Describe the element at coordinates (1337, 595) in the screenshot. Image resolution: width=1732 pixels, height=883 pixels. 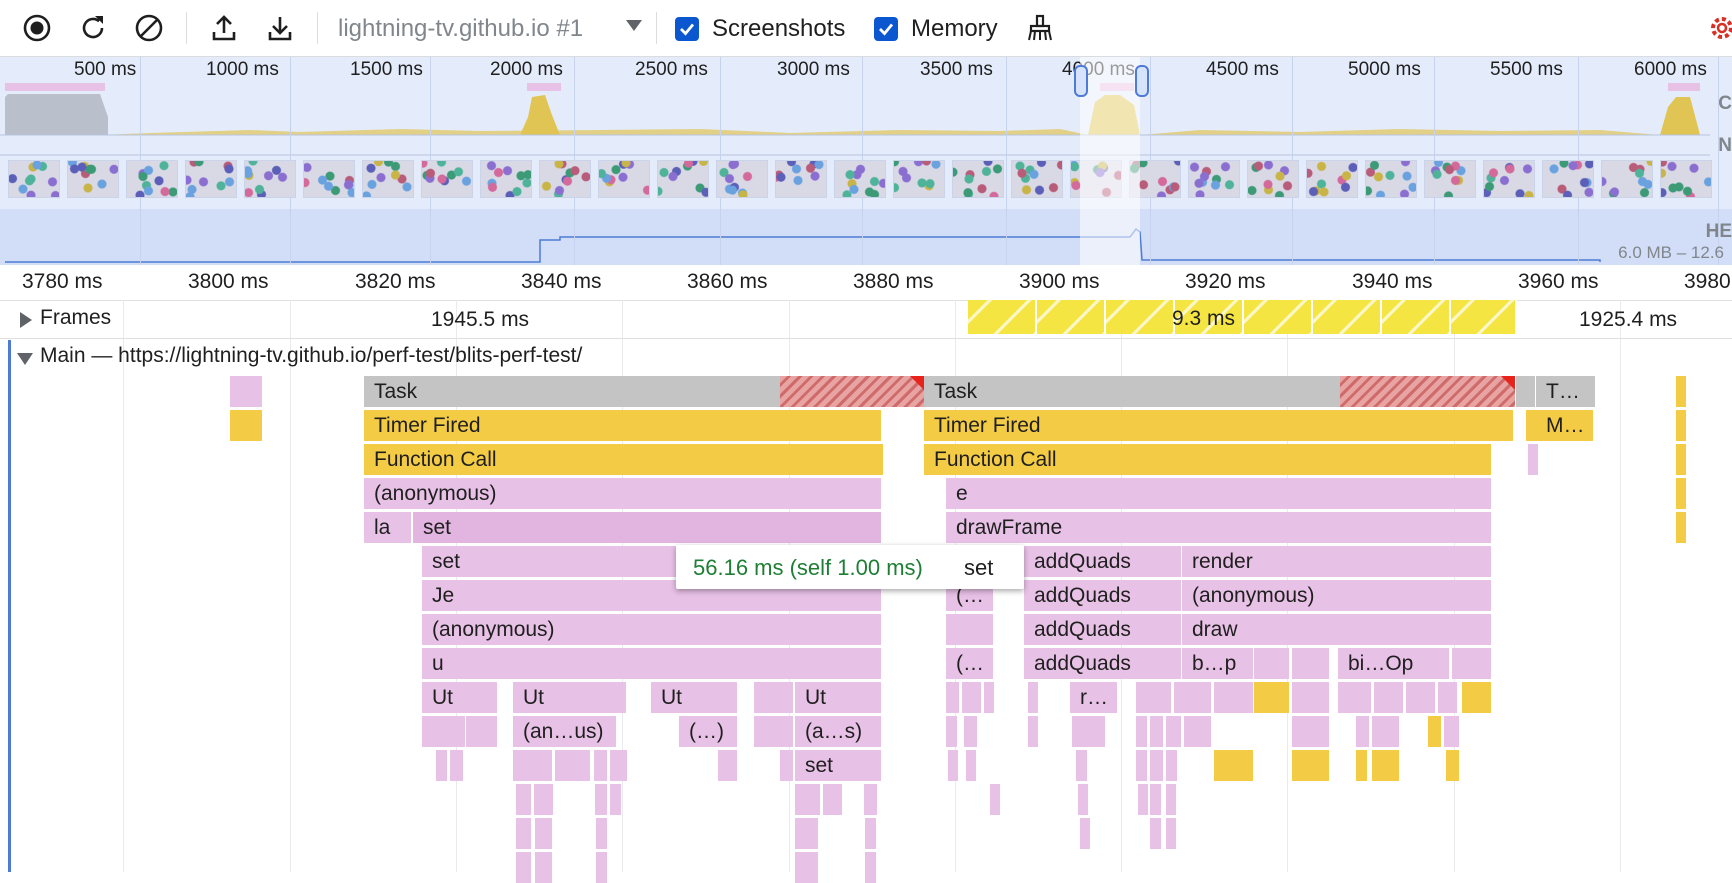
I see `flame-event: (anonymous)` at that location.